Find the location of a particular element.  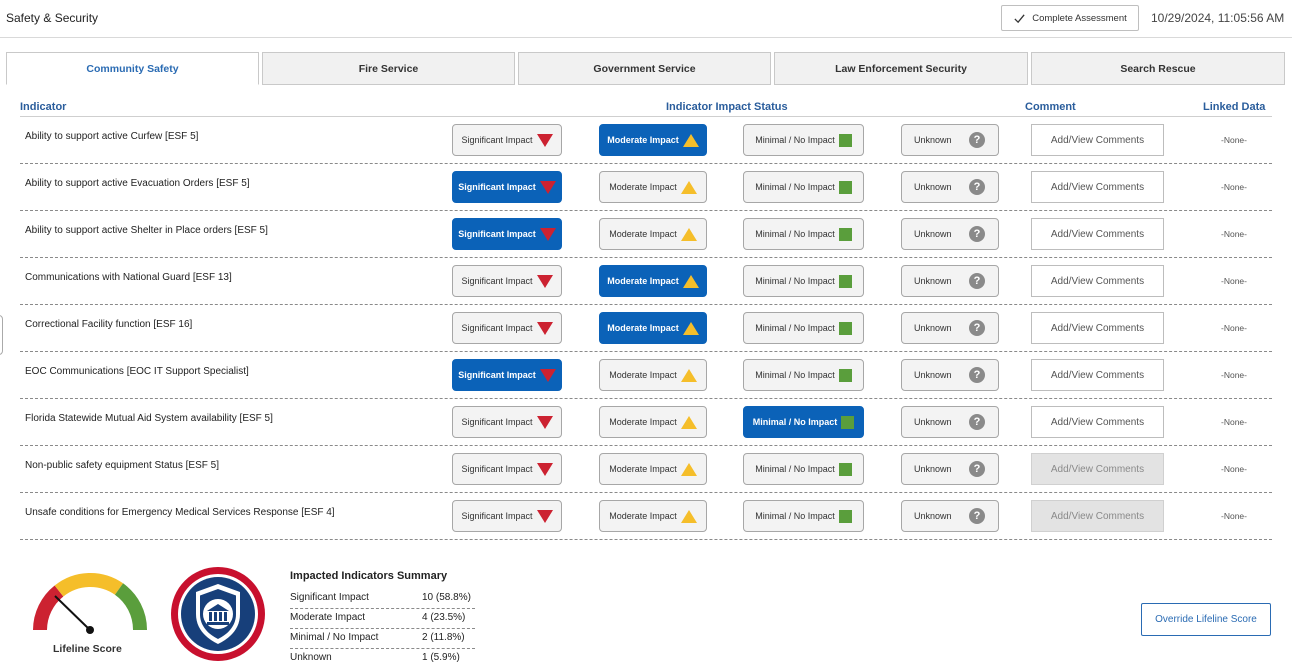

summary-row: Minimal / No Impact 2 (11.8%) is located at coordinates (382, 639).